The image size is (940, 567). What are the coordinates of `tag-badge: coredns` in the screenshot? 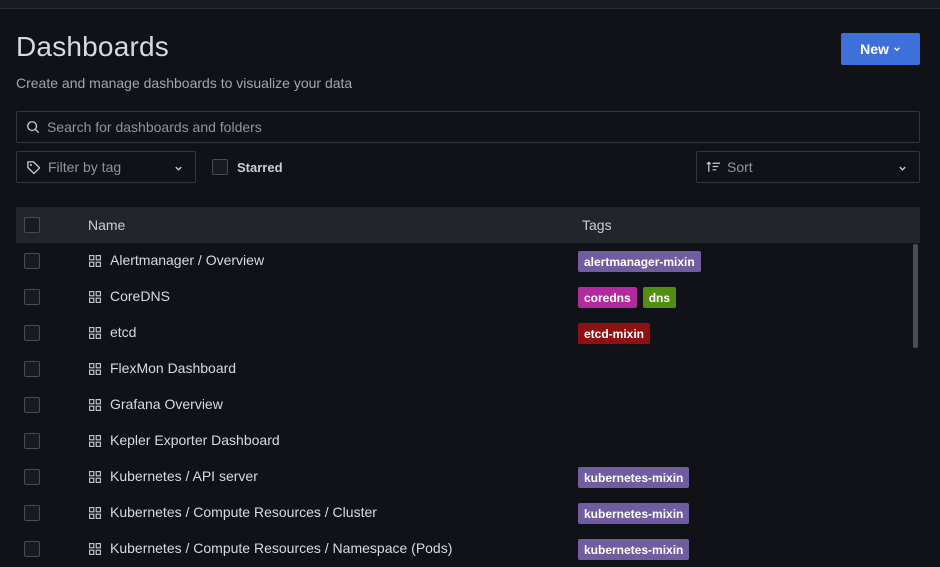 It's located at (607, 297).